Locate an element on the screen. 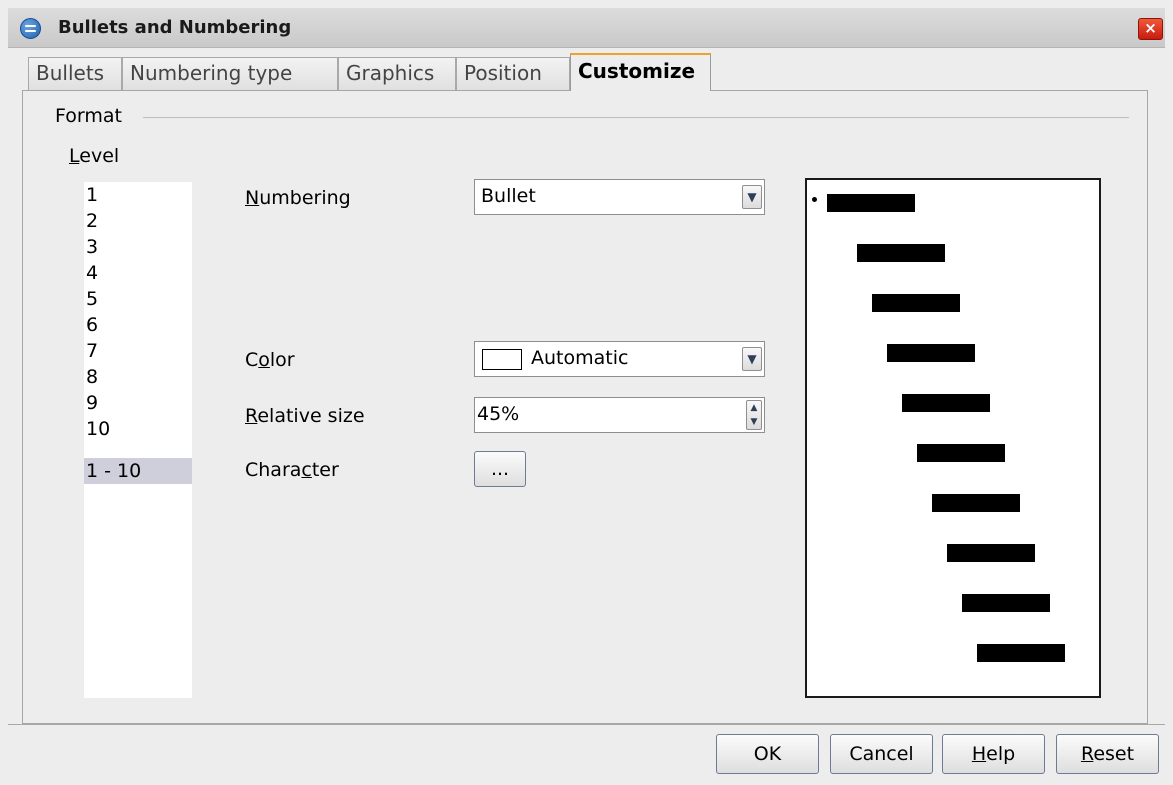 This screenshot has width=1173, height=785. reset-button: Reset is located at coordinates (1107, 754).